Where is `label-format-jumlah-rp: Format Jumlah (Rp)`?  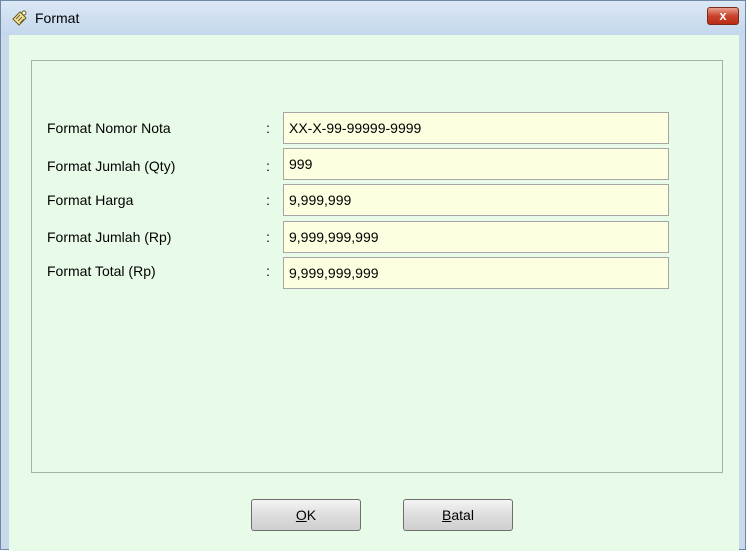
label-format-jumlah-rp: Format Jumlah (Rp) is located at coordinates (109, 237).